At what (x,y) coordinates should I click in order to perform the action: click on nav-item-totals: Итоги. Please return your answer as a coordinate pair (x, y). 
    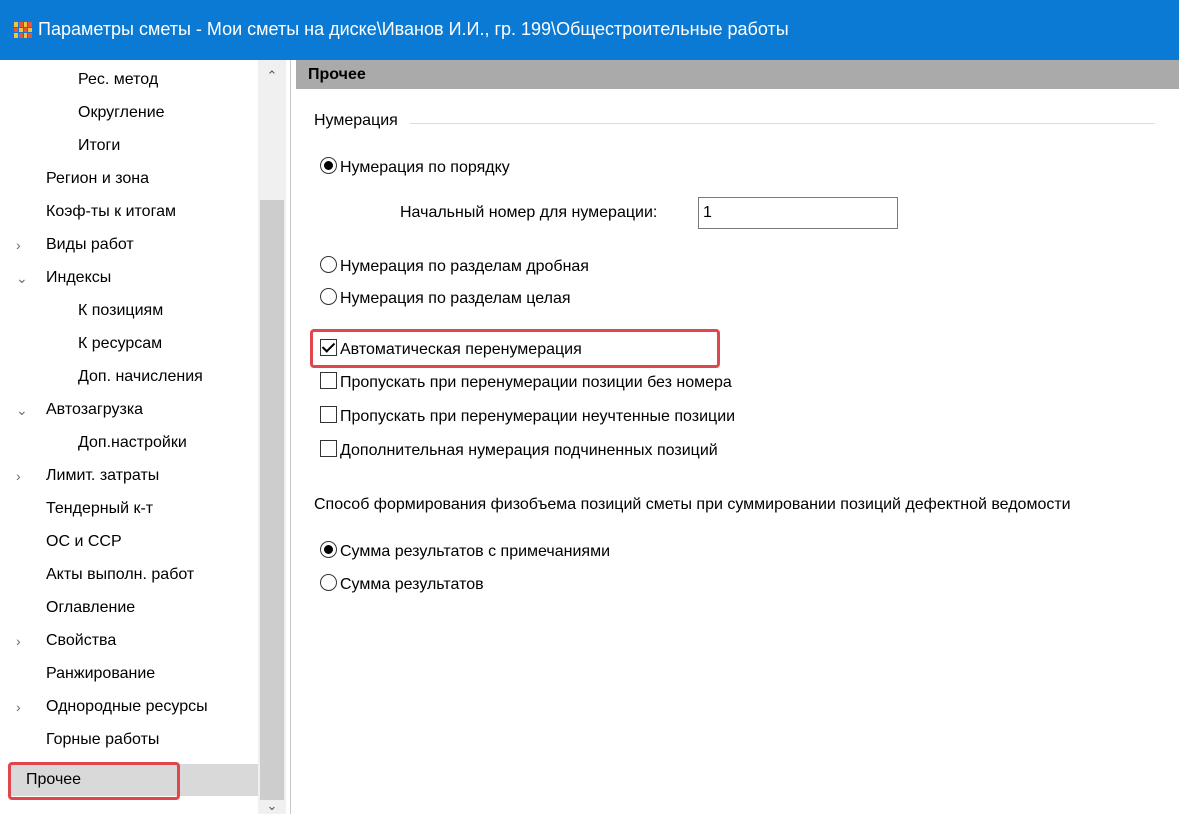
    Looking at the image, I should click on (99, 146).